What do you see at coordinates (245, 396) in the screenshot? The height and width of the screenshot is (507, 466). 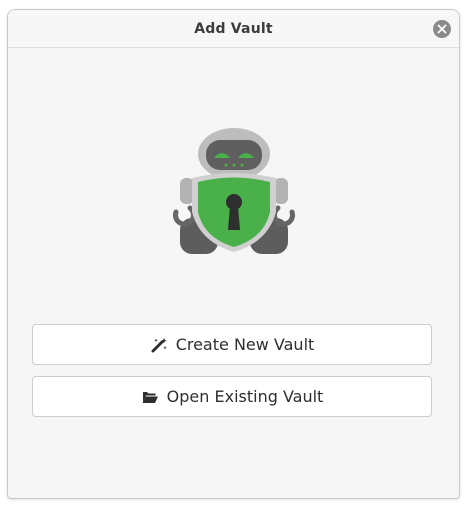 I see `open-existing-vault-label: Open Existing Vault` at bounding box center [245, 396].